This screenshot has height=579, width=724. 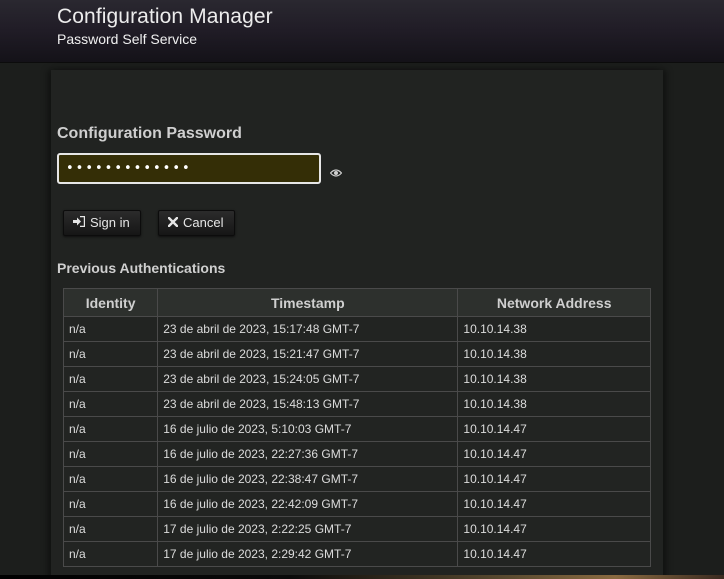 What do you see at coordinates (110, 302) in the screenshot?
I see `column-header-identity: Identity` at bounding box center [110, 302].